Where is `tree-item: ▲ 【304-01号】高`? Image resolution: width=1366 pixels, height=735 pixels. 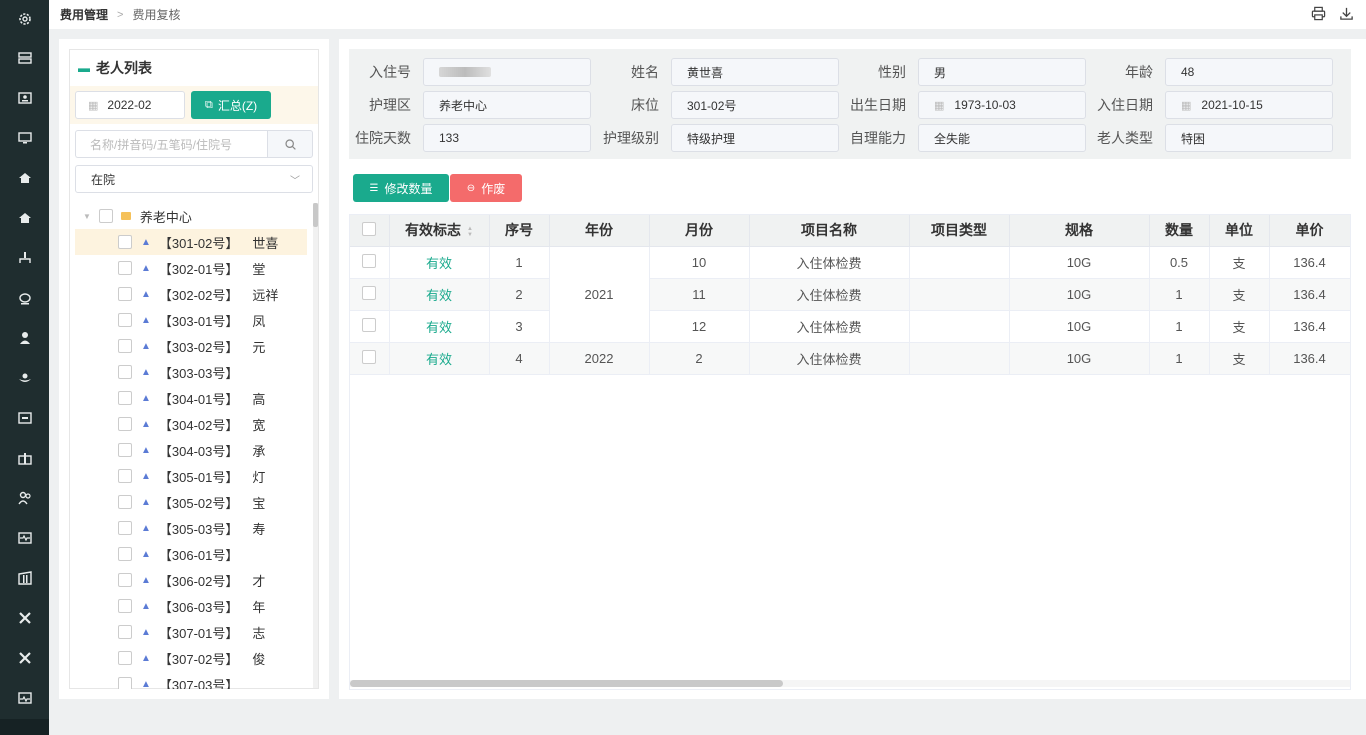
tree-item: ▲ 【304-01号】高 is located at coordinates (191, 398).